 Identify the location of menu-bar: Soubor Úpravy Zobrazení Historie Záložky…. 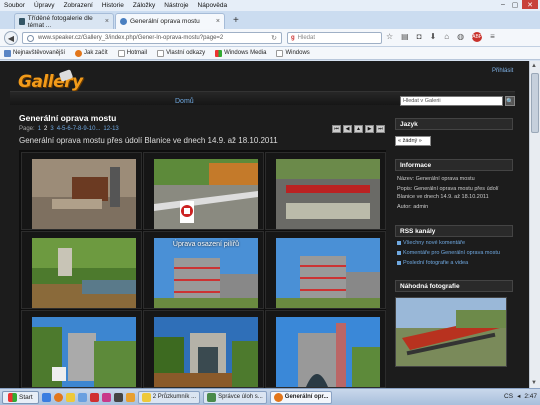
(270, 5).